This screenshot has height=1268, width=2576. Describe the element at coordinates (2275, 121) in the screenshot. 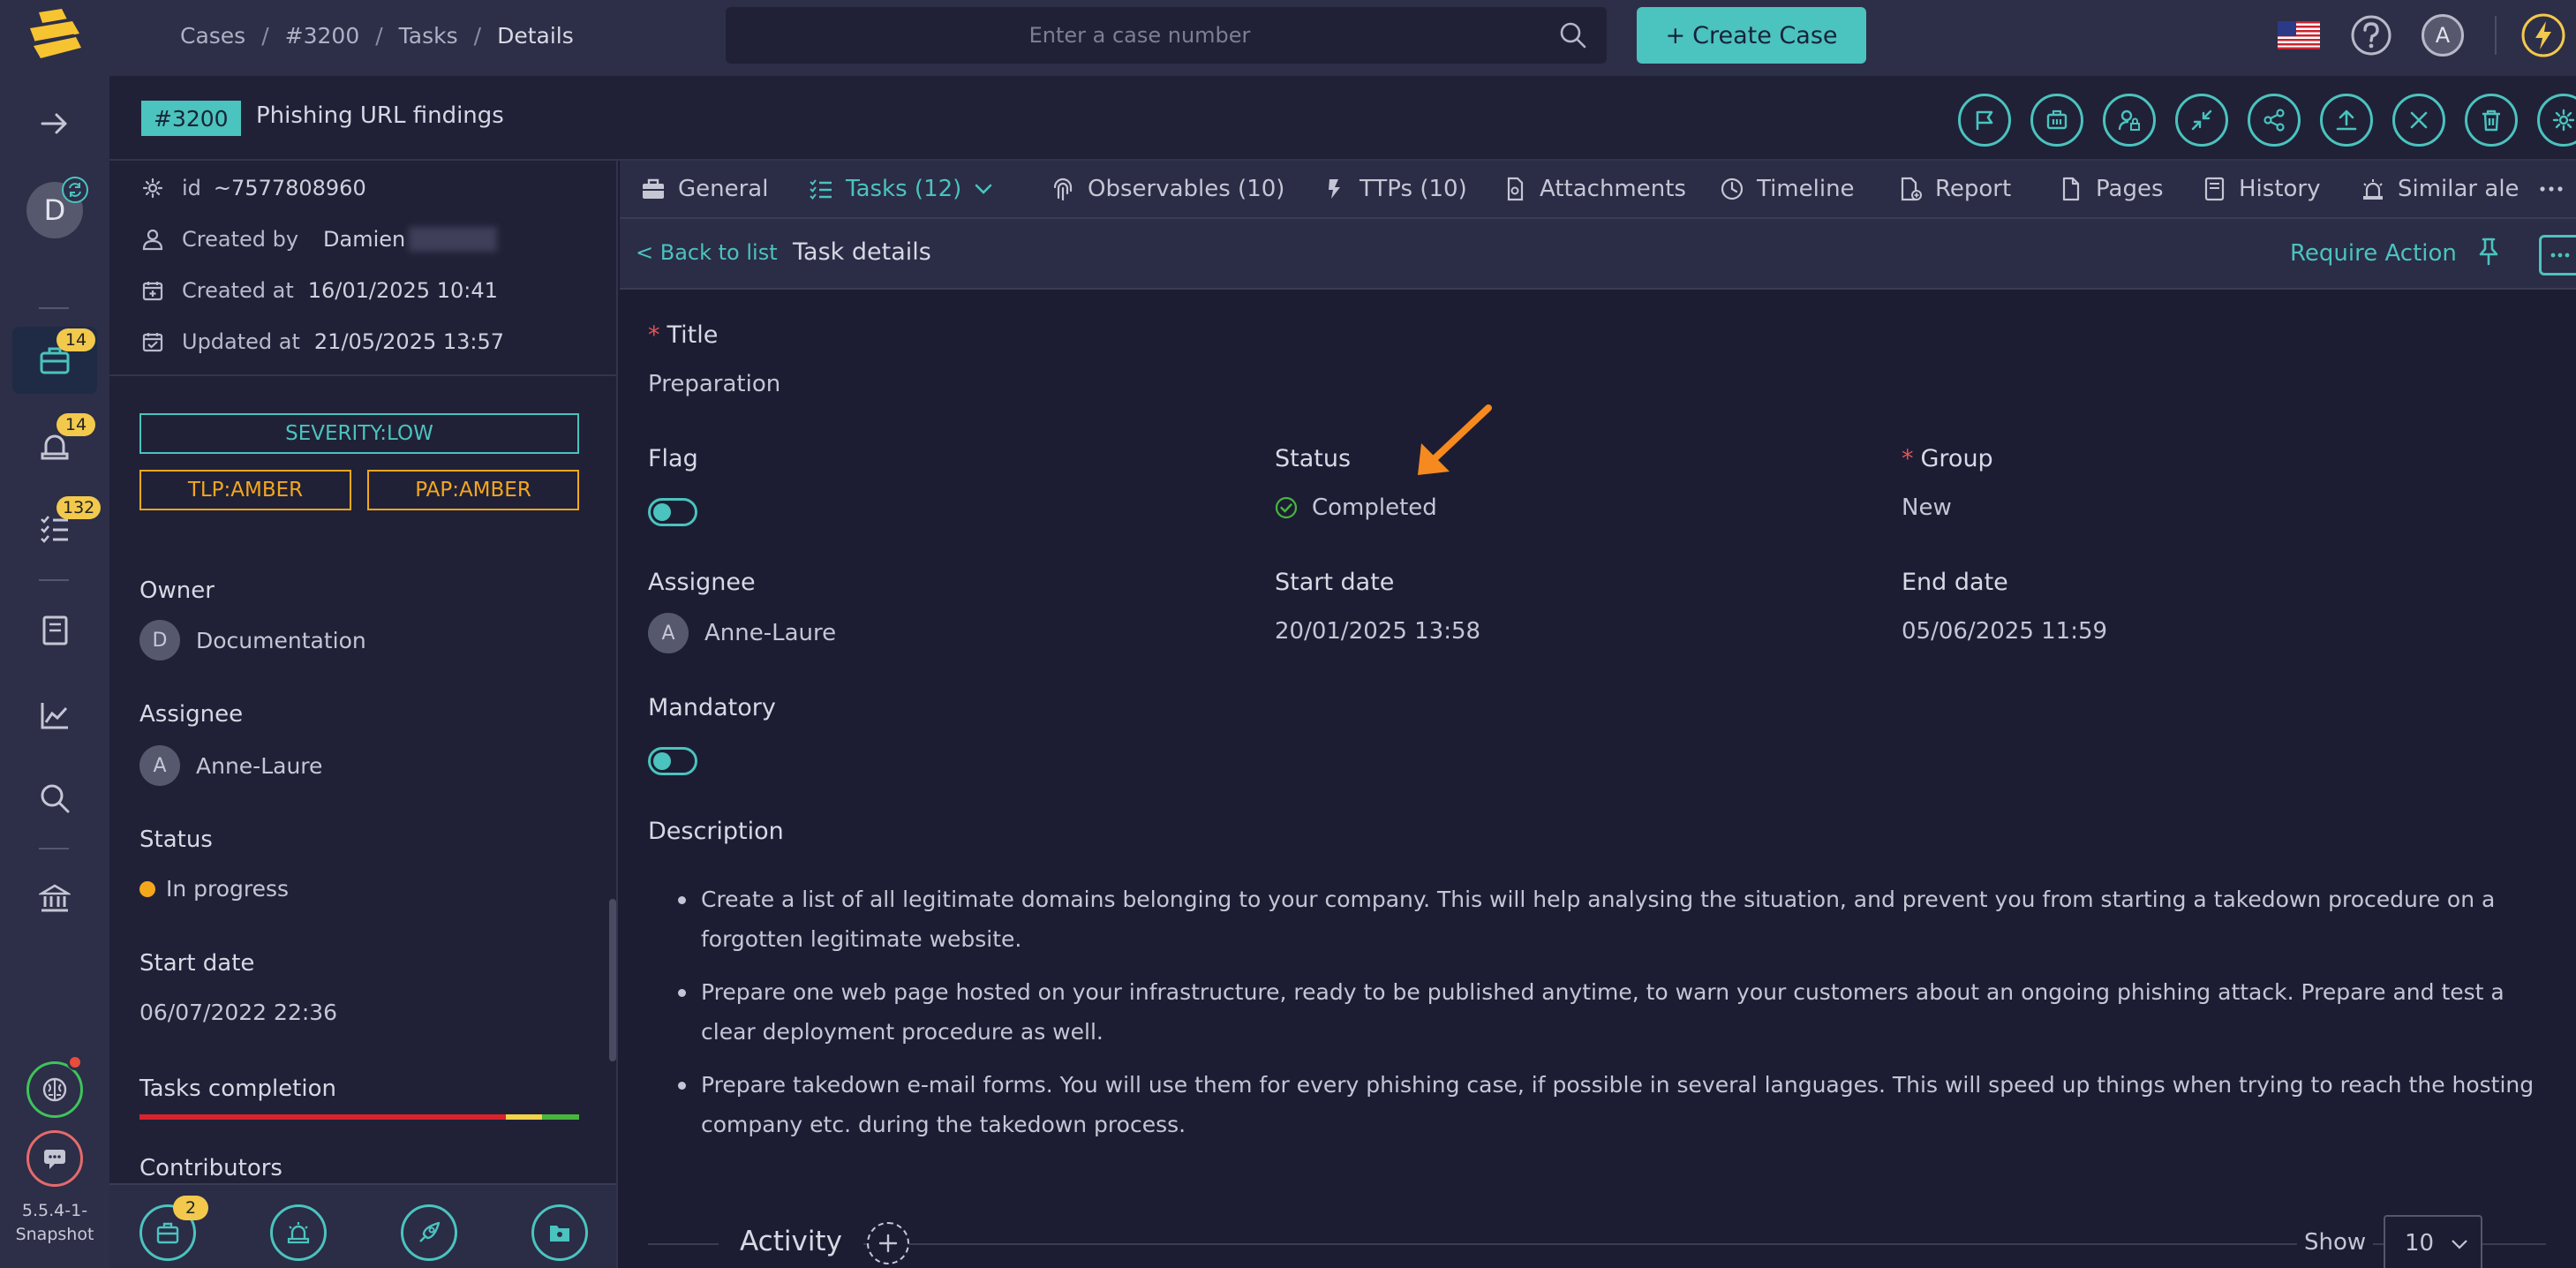

I see `share-case-button` at that location.